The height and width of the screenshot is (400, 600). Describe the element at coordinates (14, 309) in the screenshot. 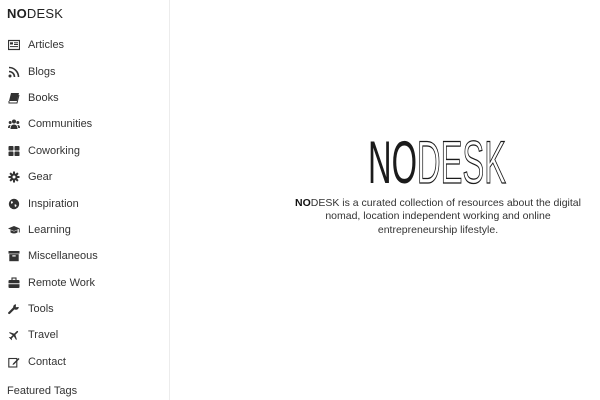

I see `wrench-icon` at that location.